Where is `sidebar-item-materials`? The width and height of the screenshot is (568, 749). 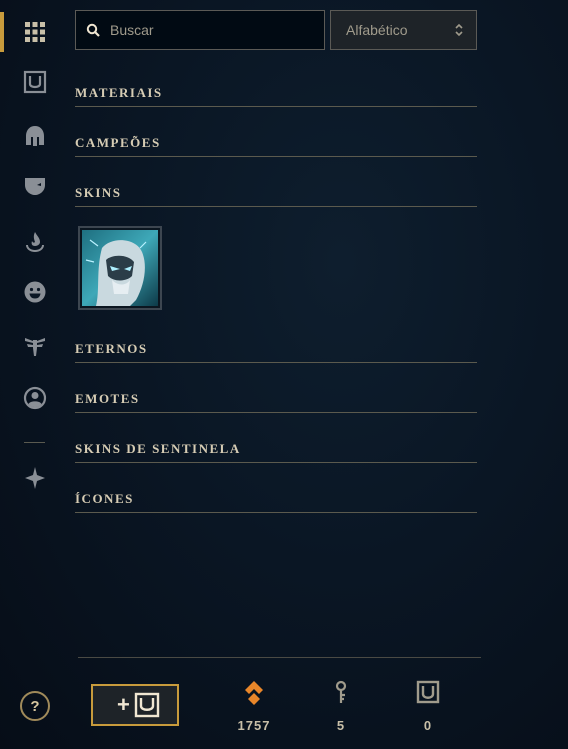
sidebar-item-materials is located at coordinates (35, 82).